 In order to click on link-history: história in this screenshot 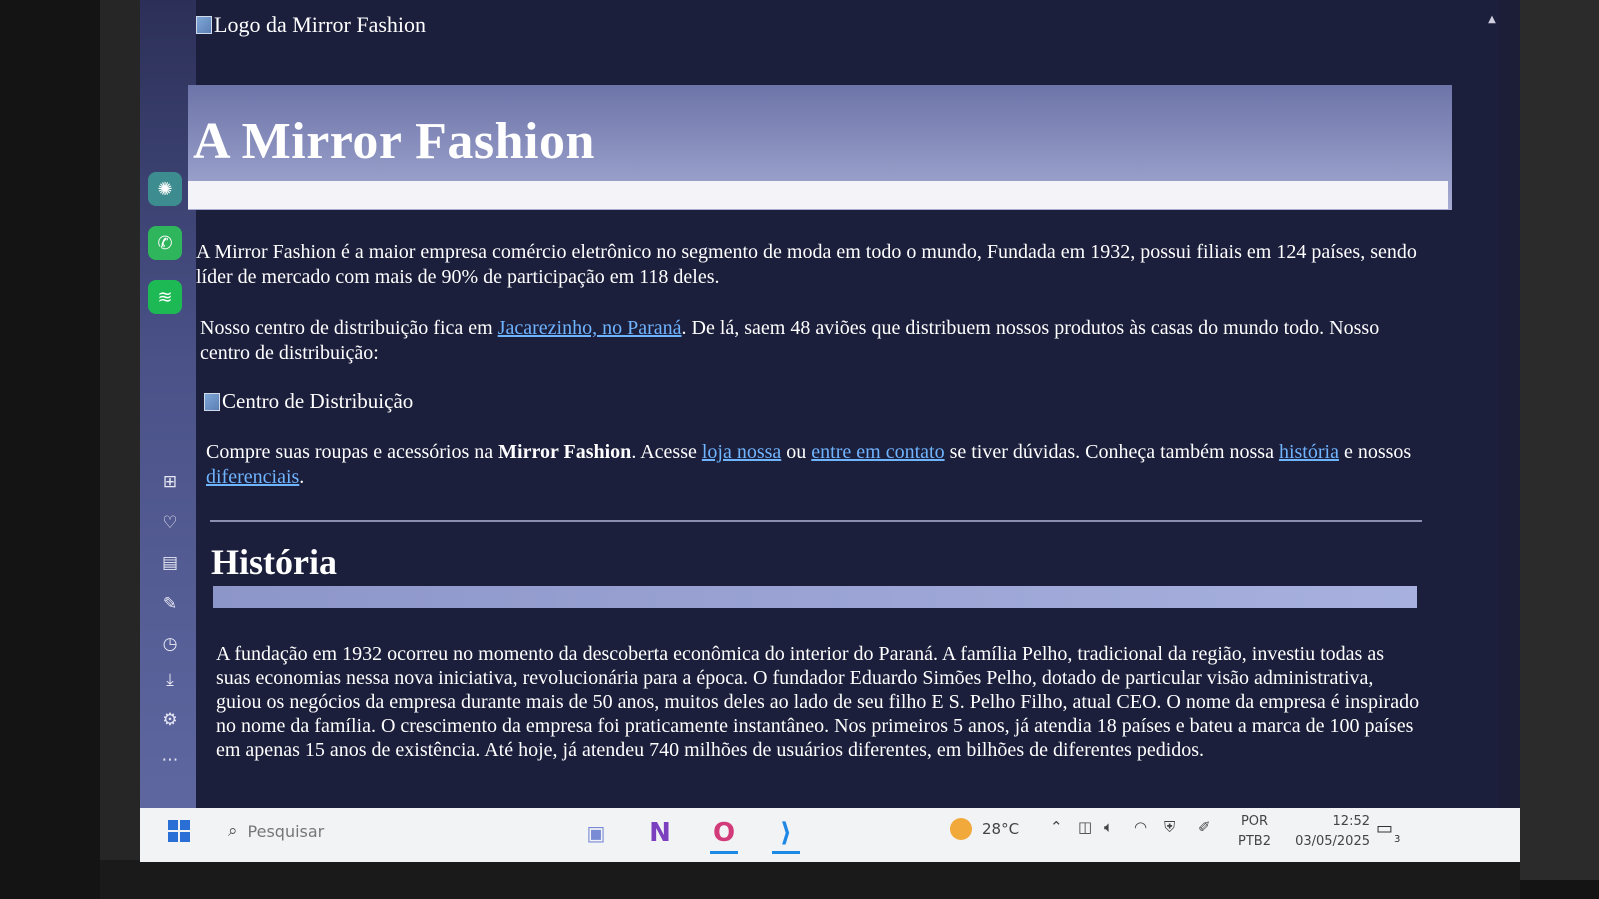, I will do `click(1309, 452)`.